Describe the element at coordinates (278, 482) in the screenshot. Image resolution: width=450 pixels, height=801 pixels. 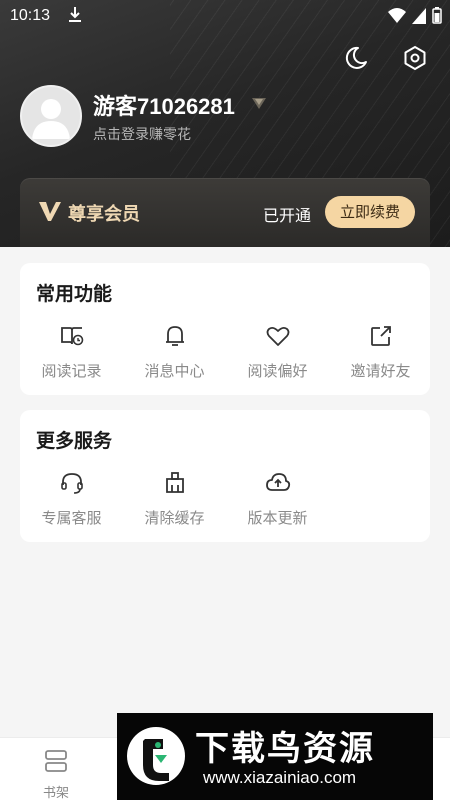
I see `cloud-upload-icon` at that location.